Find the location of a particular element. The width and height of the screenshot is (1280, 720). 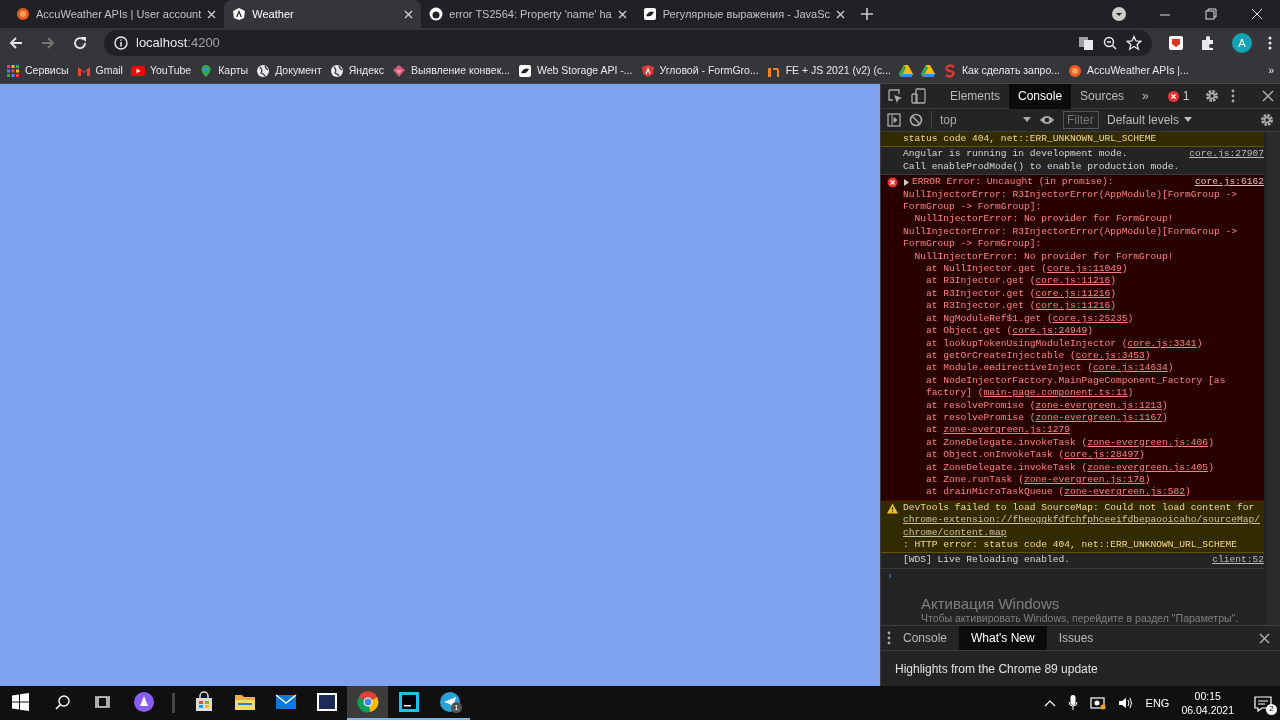

stack-line: at Object.get (core.js:24949) is located at coordinates (1009, 331).